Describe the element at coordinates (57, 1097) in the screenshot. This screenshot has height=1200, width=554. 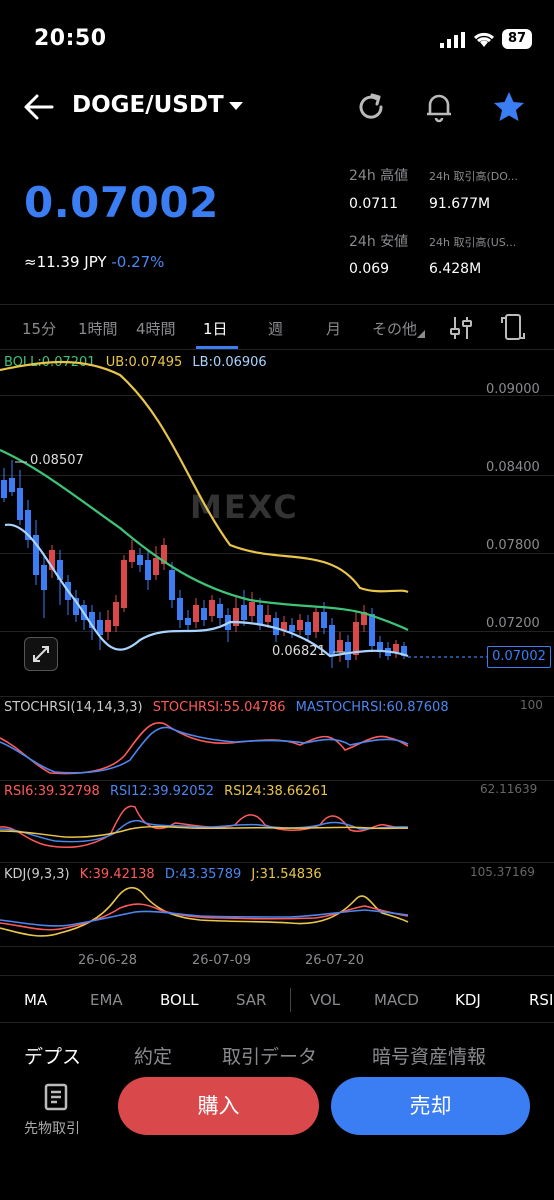
I see `futures-icon` at that location.